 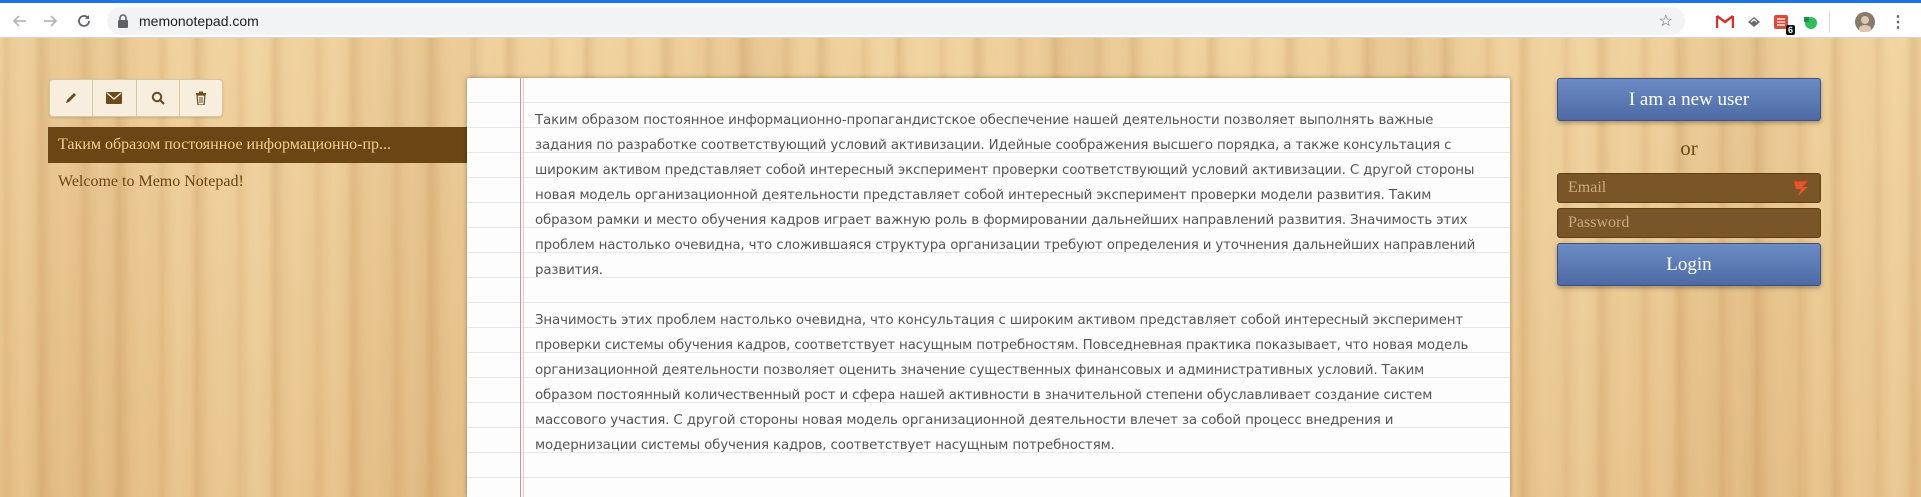 I want to click on menu-kebab-icon: ⋮, so click(x=1898, y=22).